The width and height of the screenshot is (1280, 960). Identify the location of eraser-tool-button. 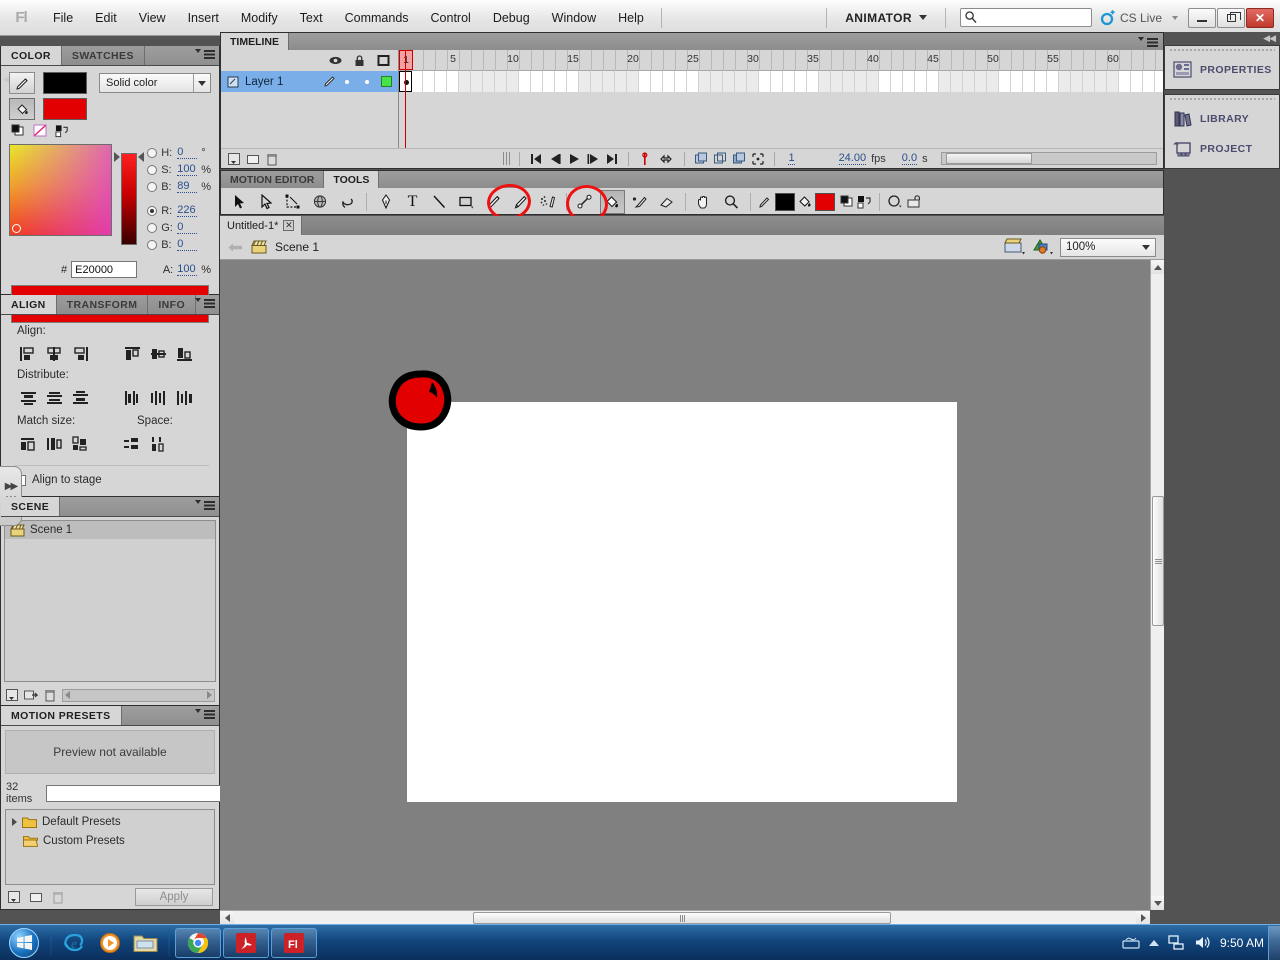
(666, 202).